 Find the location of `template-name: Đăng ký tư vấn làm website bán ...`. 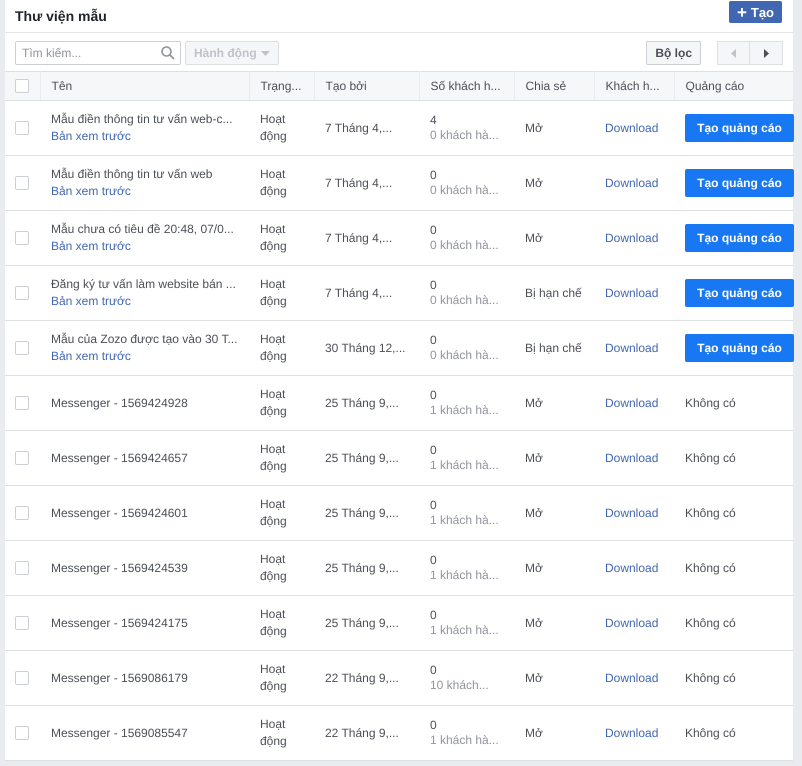

template-name: Đăng ký tư vấn làm website bán ... is located at coordinates (144, 284).